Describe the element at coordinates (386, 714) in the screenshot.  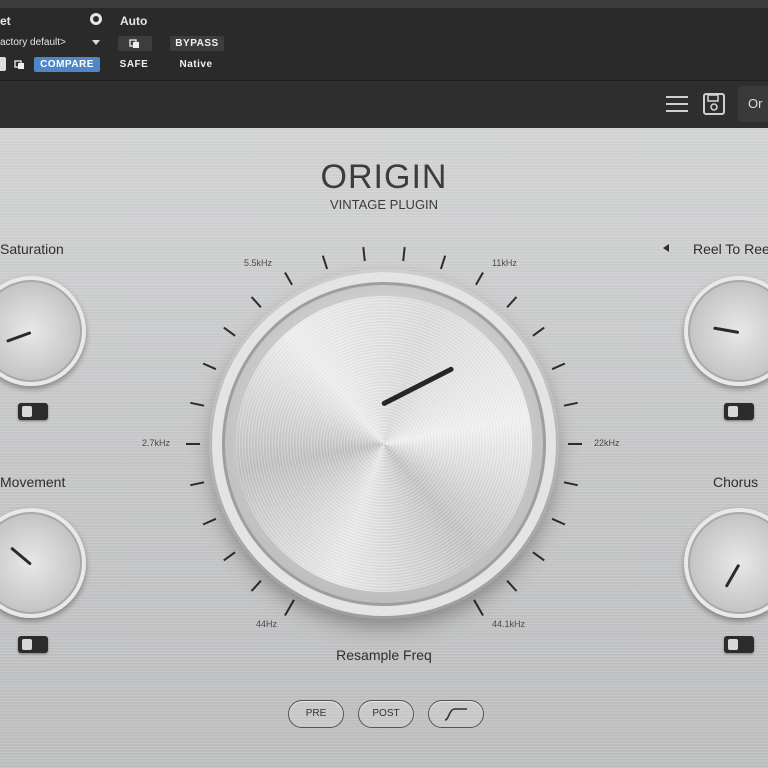
I see `post-button: POST` at that location.